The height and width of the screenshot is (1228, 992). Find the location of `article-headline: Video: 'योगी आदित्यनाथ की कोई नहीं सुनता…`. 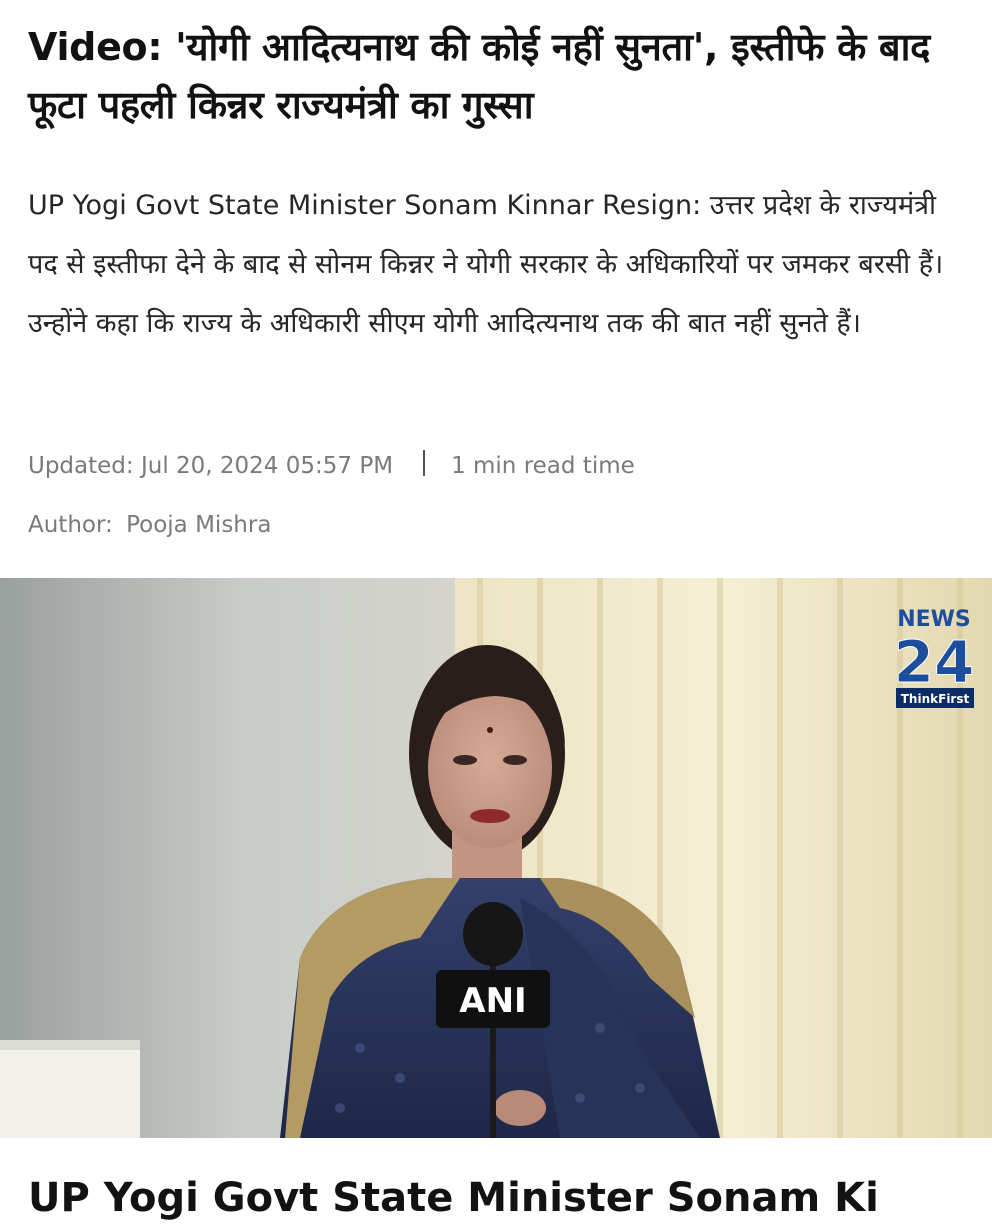

article-headline: Video: 'योगी आदित्यनाथ की कोई नहीं सुनता… is located at coordinates (500, 76).